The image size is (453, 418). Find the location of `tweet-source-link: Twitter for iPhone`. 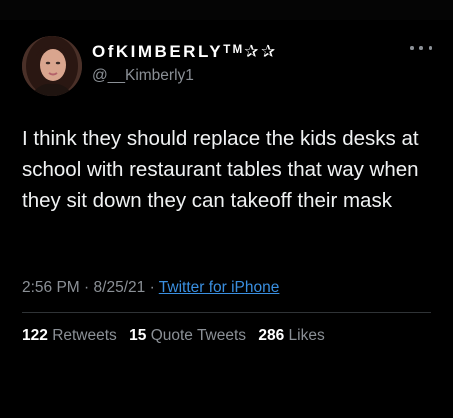

tweet-source-link: Twitter for iPhone is located at coordinates (219, 287).